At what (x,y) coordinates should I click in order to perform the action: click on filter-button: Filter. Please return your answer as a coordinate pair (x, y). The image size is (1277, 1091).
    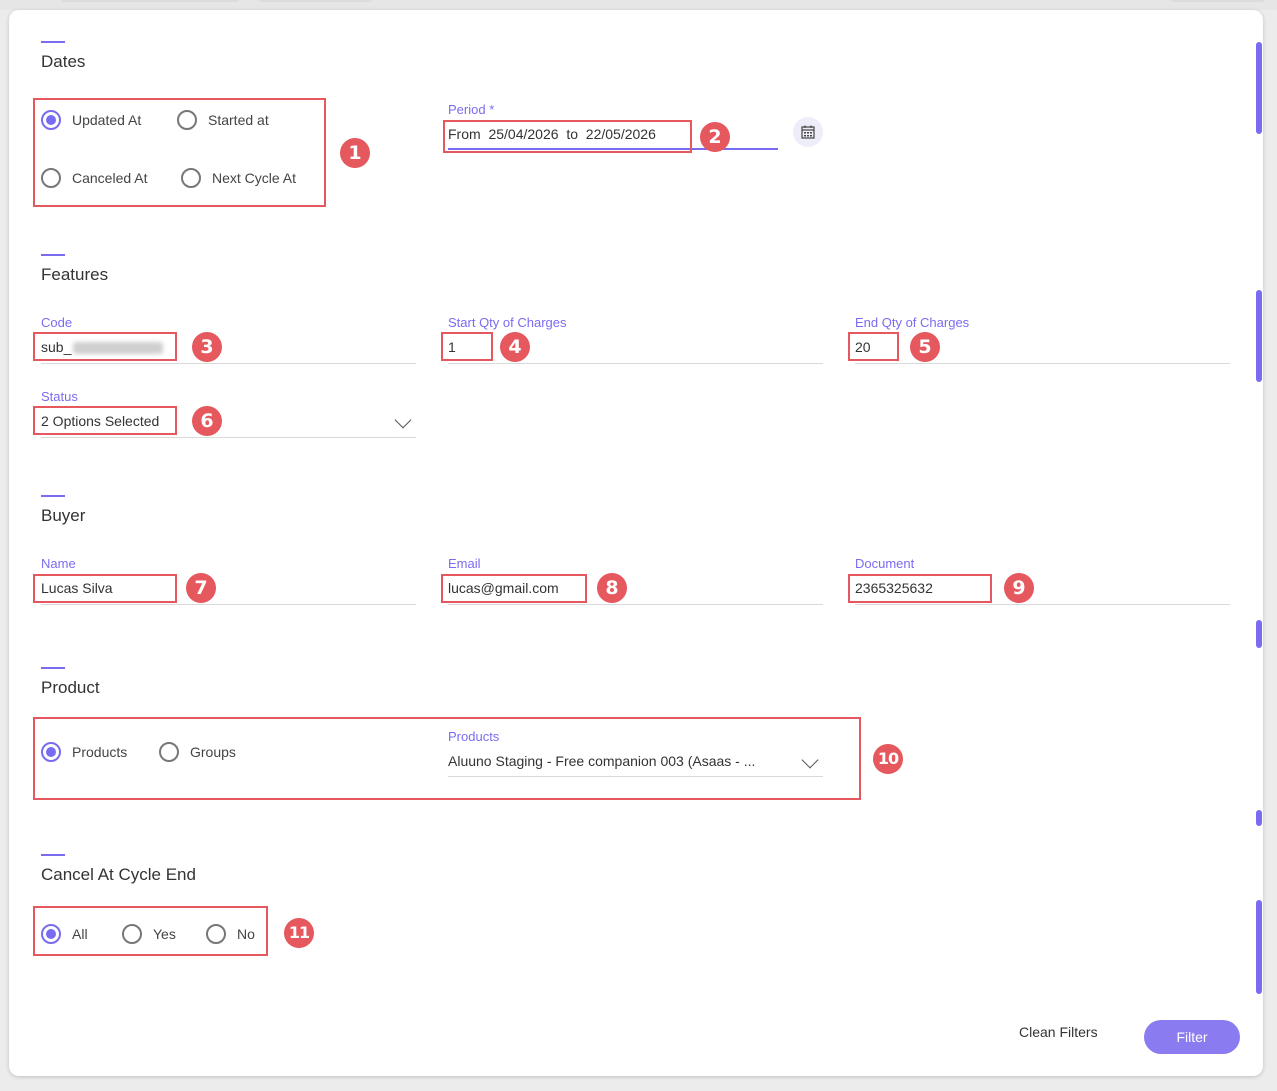
    Looking at the image, I should click on (1192, 1037).